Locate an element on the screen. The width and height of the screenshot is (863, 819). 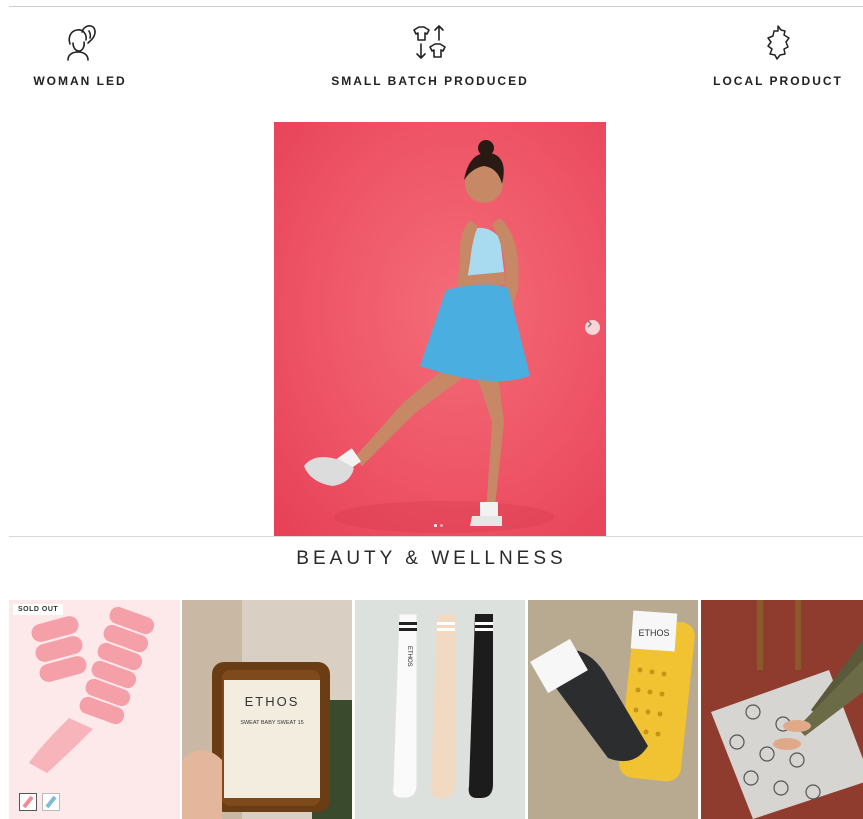
product-tile-candle: ETHOS SWEAT BABY SWEAT 15 is located at coordinates (267, 709).